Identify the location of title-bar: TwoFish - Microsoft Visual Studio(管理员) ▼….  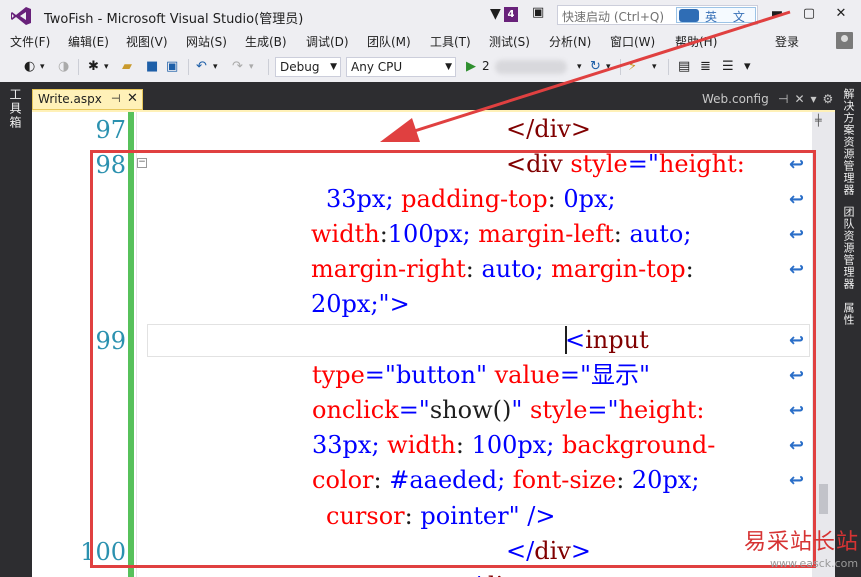
(430, 15).